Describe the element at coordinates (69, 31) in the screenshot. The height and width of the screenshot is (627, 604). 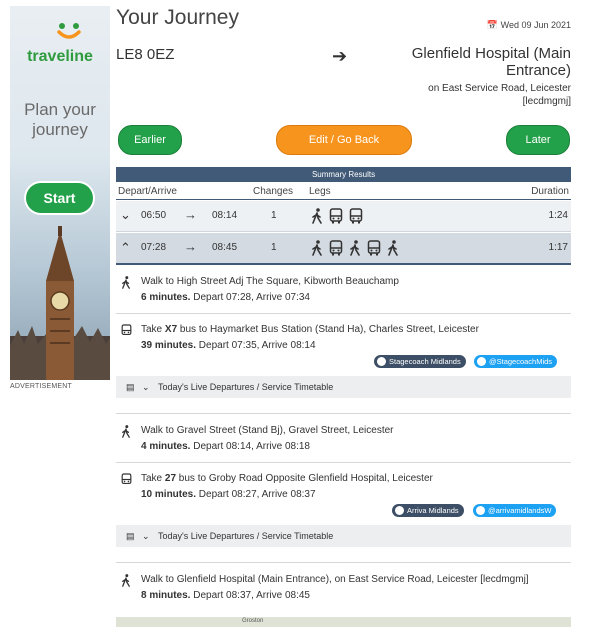
I see `smile-logo-icon` at that location.